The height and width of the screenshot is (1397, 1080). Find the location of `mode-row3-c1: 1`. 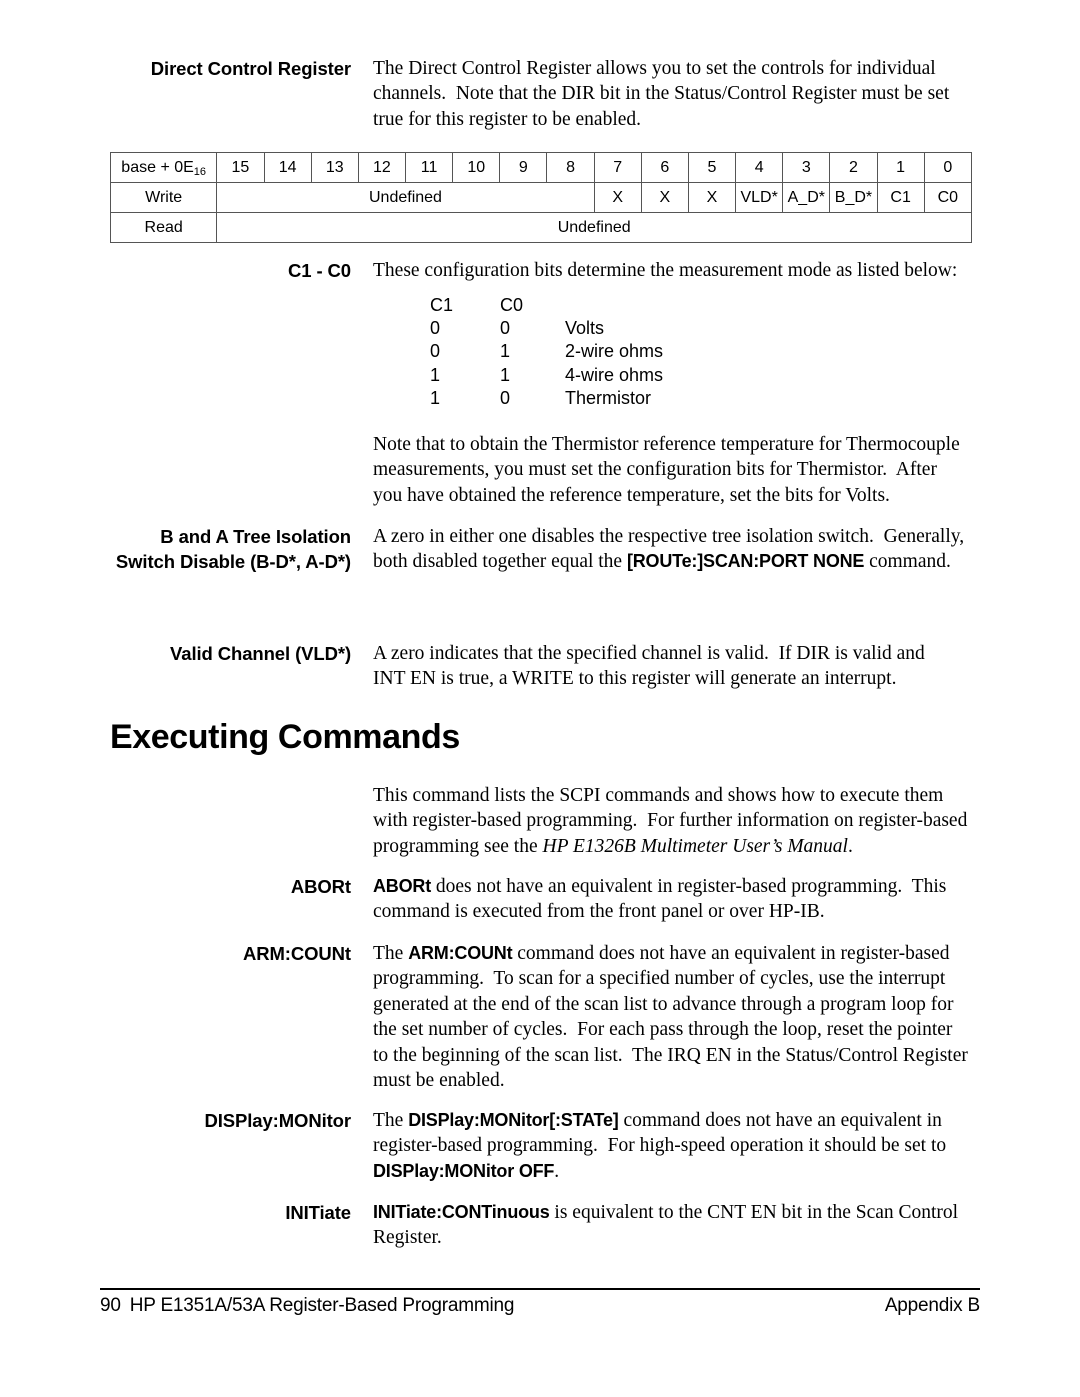

mode-row3-c1: 1 is located at coordinates (435, 397).